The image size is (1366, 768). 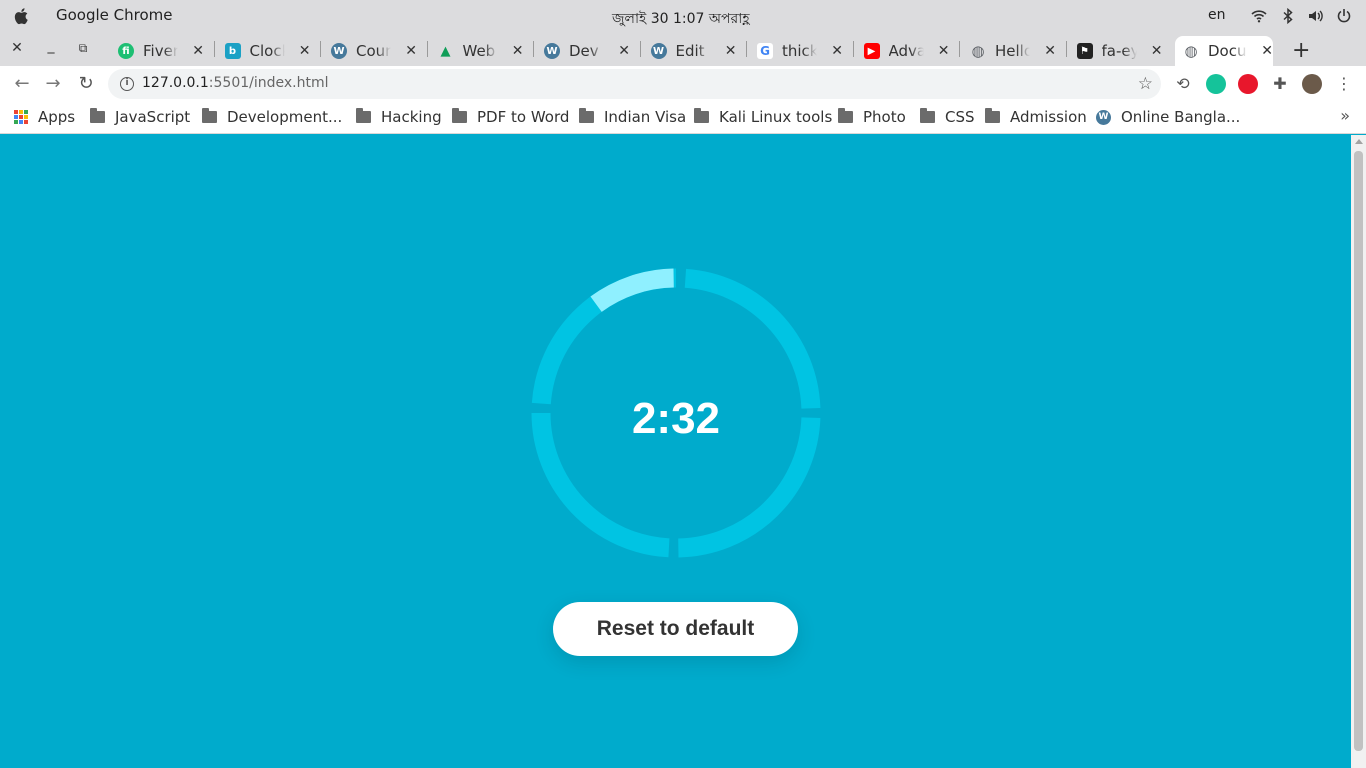 I want to click on avatar, so click(x=1312, y=84).